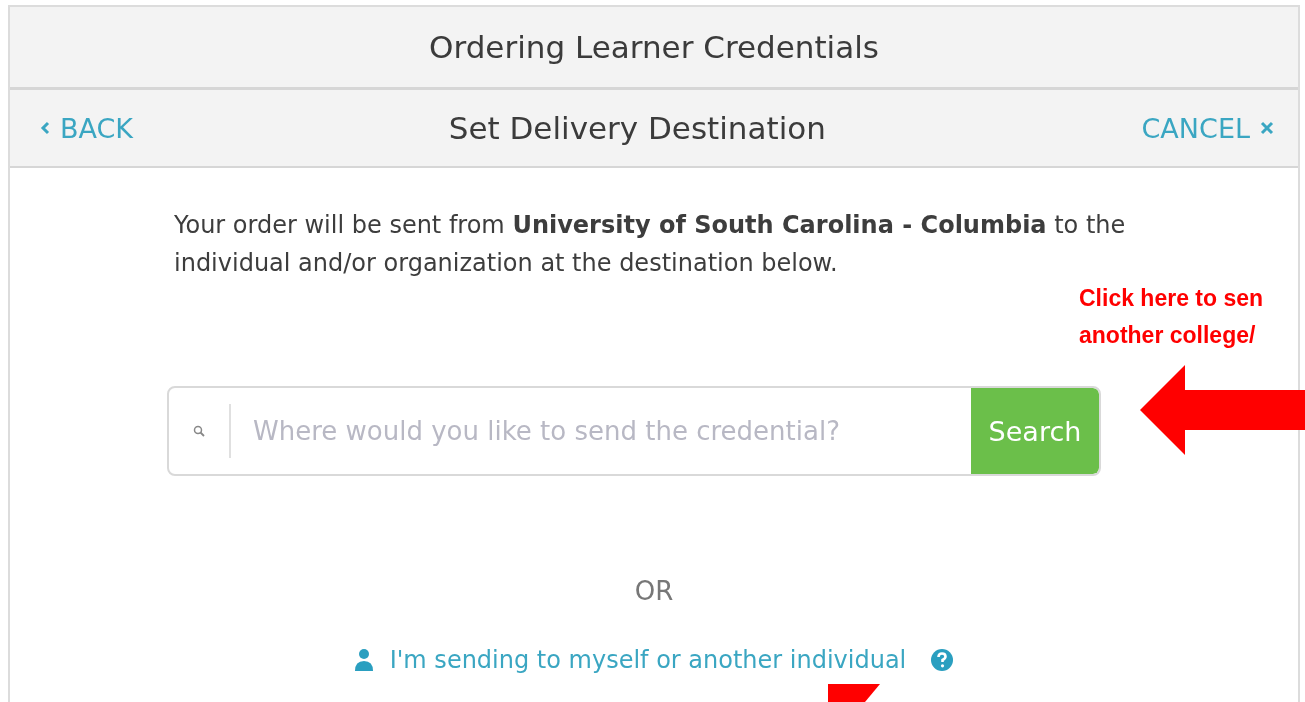 This screenshot has width=1305, height=702. Describe the element at coordinates (87, 128) in the screenshot. I see `back-link: BACK` at that location.